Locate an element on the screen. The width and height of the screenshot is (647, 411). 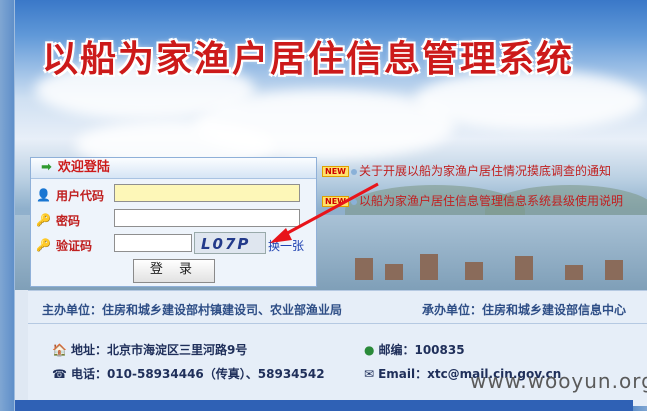
envelope-icon: ✉ is located at coordinates (369, 374).